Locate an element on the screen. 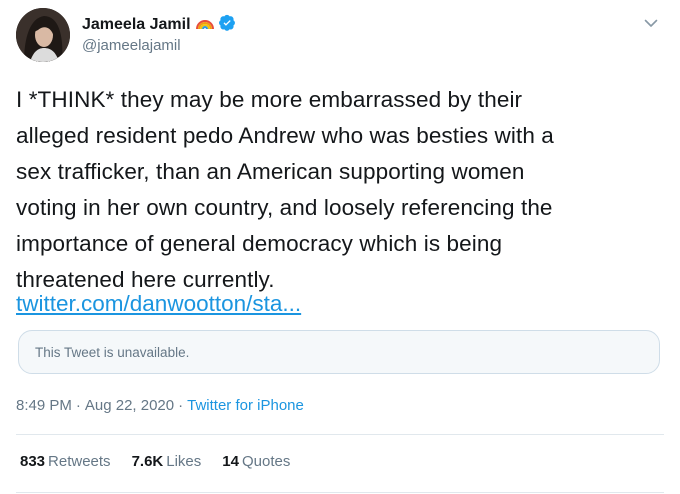 The width and height of the screenshot is (680, 494). author-name-row: Jameela Jamil is located at coordinates (159, 25).